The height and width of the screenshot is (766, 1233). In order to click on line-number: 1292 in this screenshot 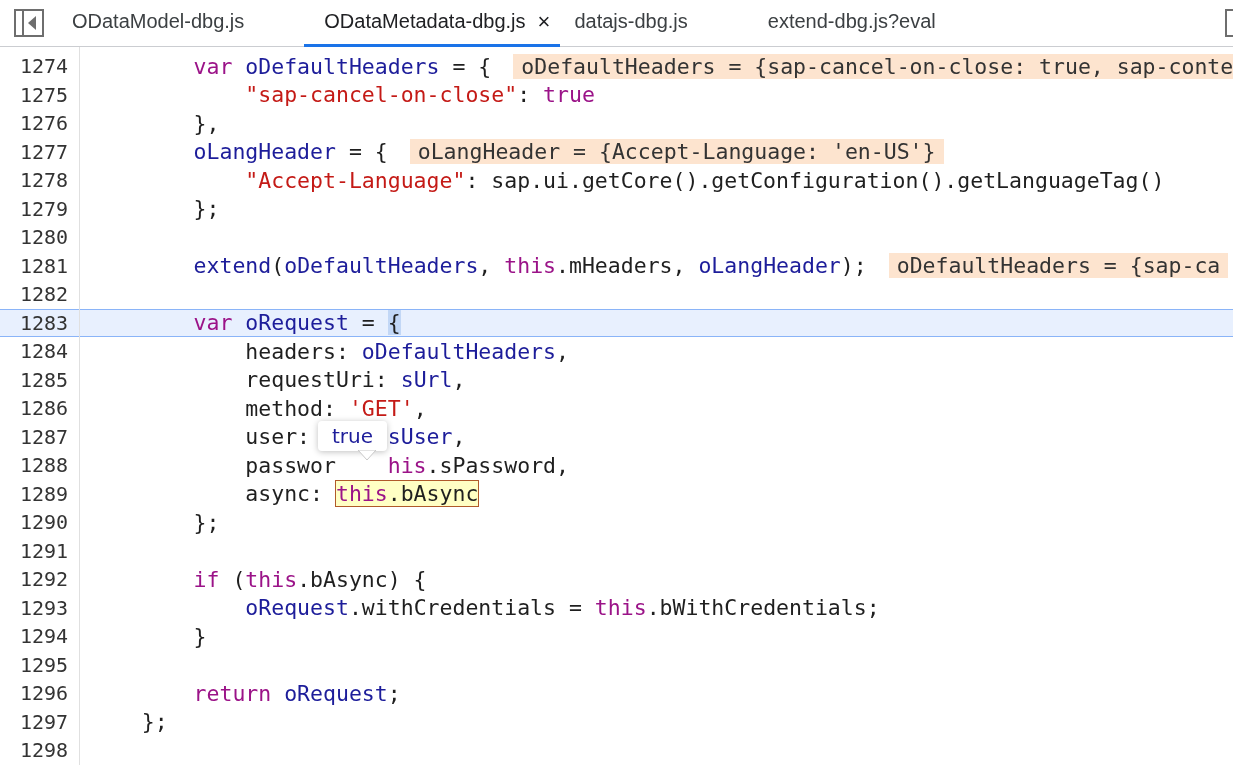, I will do `click(44, 579)`.